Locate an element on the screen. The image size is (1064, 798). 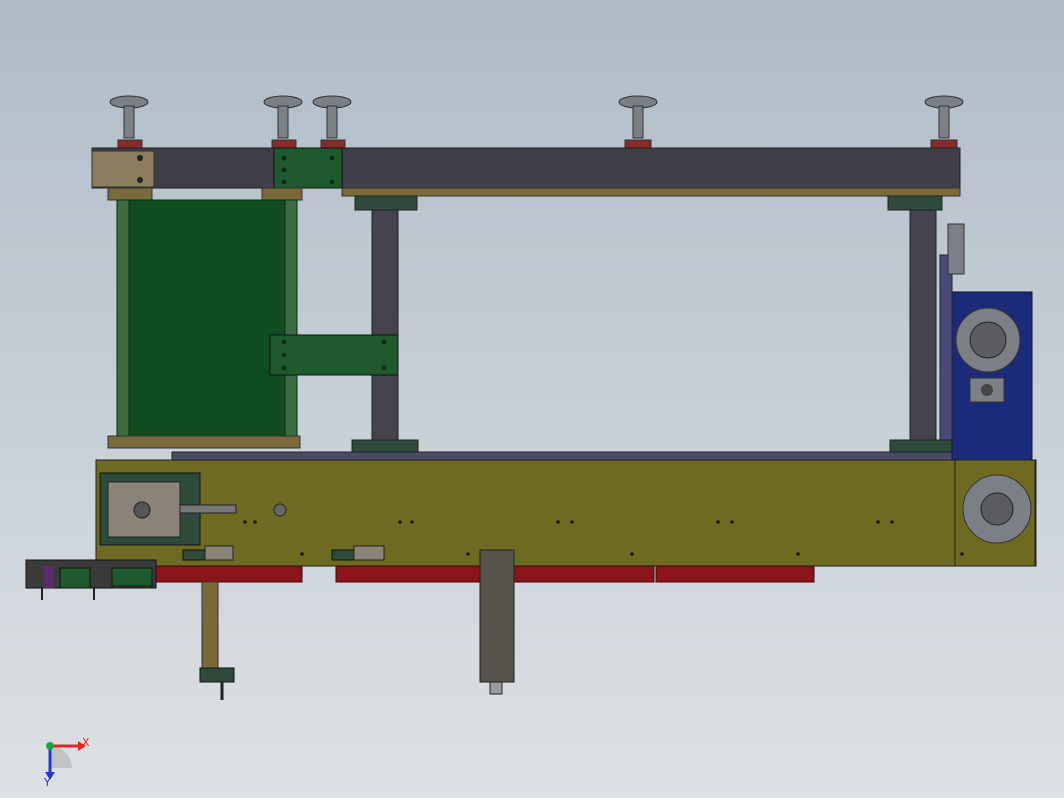
top-beam-strip is located at coordinates (651, 192).